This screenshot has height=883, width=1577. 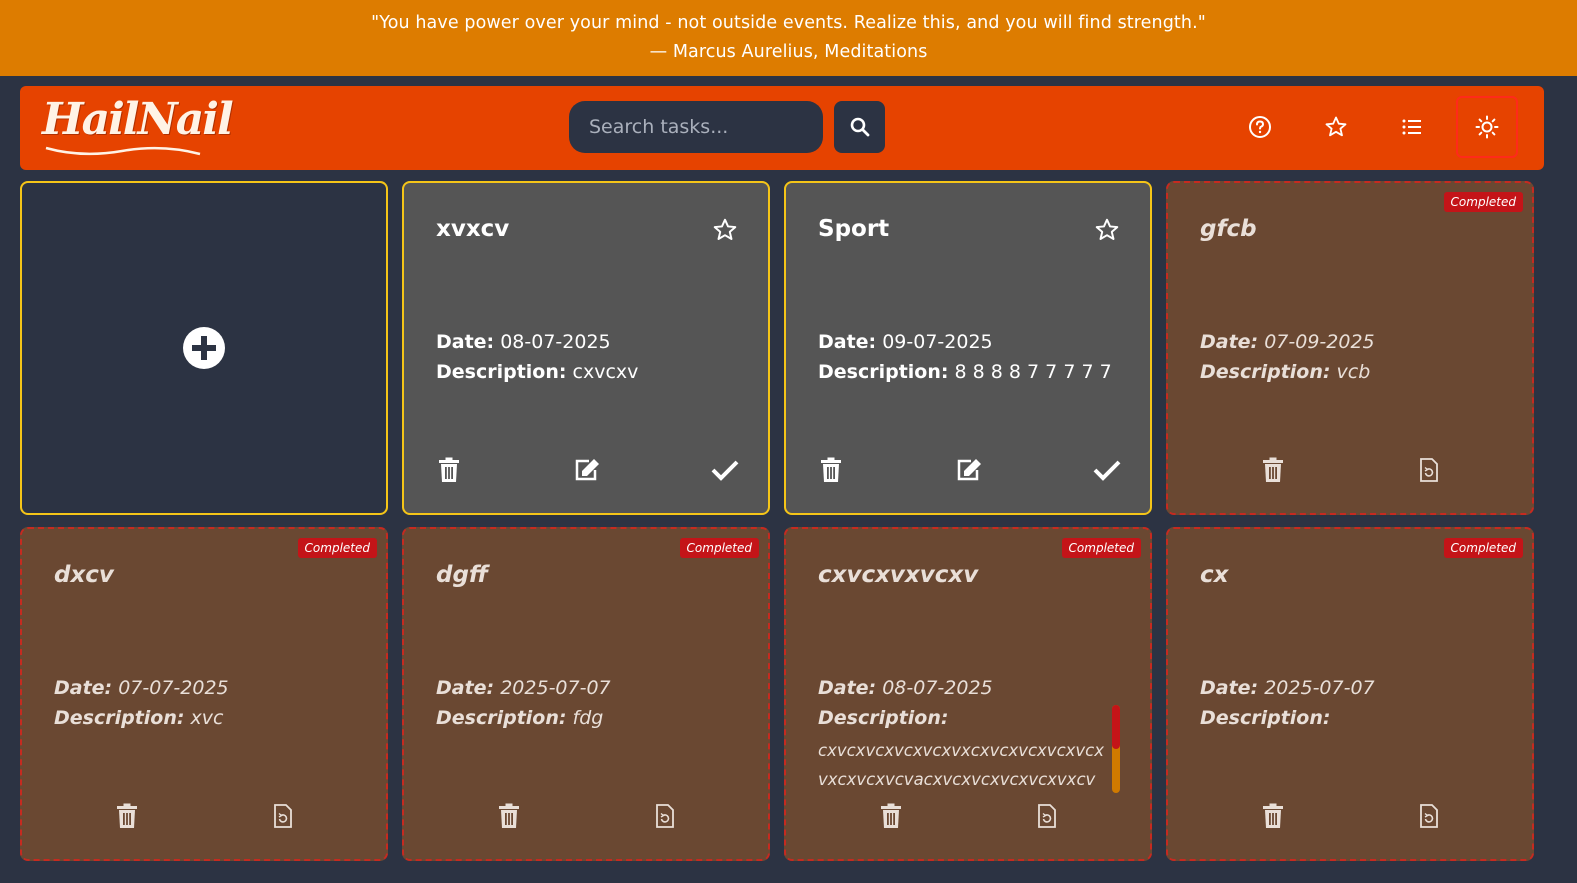 I want to click on sun-icon, so click(x=1487, y=127).